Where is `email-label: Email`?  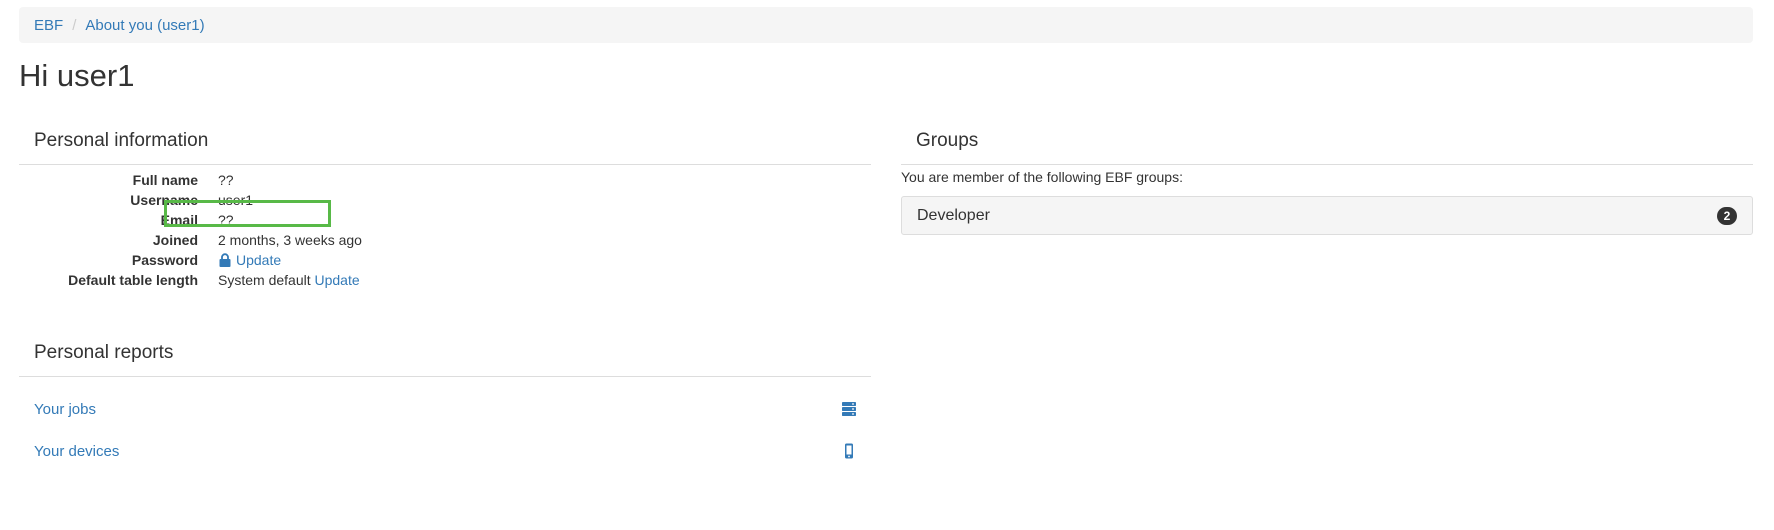
email-label: Email is located at coordinates (179, 220).